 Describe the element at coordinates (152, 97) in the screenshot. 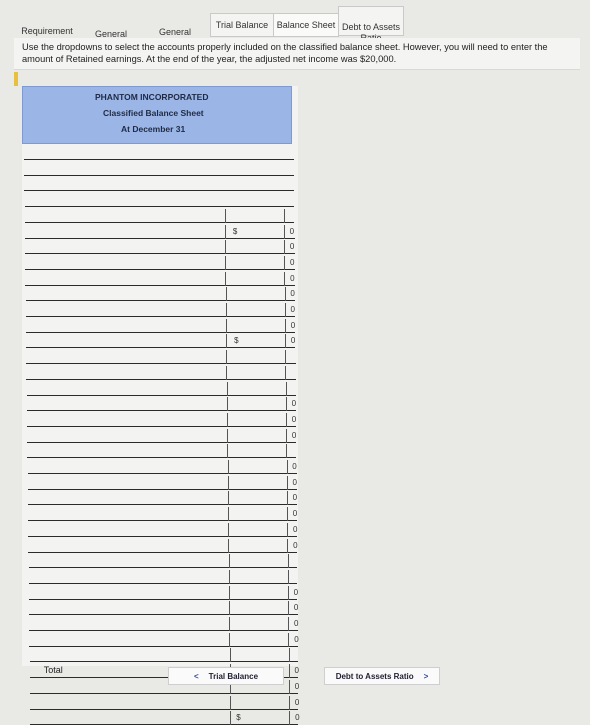

I see `company-name: PHANTOM INCORPORATED` at that location.